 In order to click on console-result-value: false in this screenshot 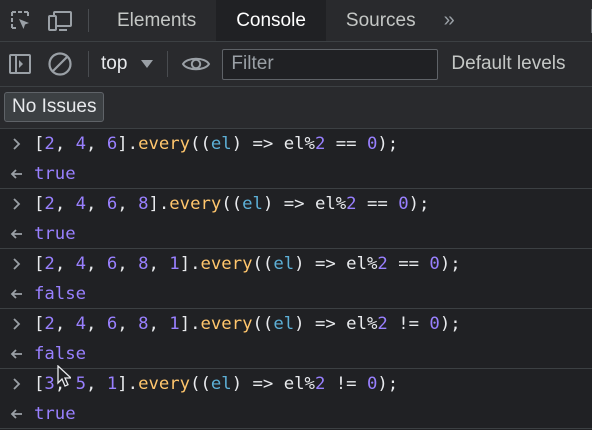, I will do `click(60, 354)`.